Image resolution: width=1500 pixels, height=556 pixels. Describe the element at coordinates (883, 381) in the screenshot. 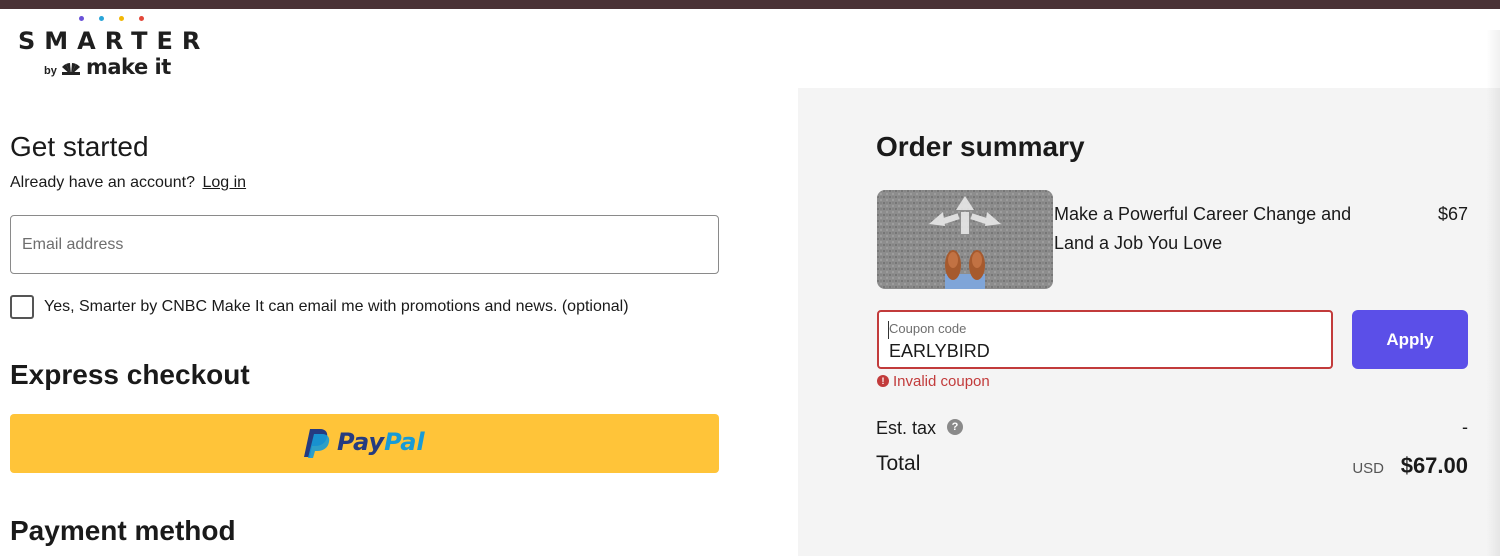

I see `error-icon: !` at that location.